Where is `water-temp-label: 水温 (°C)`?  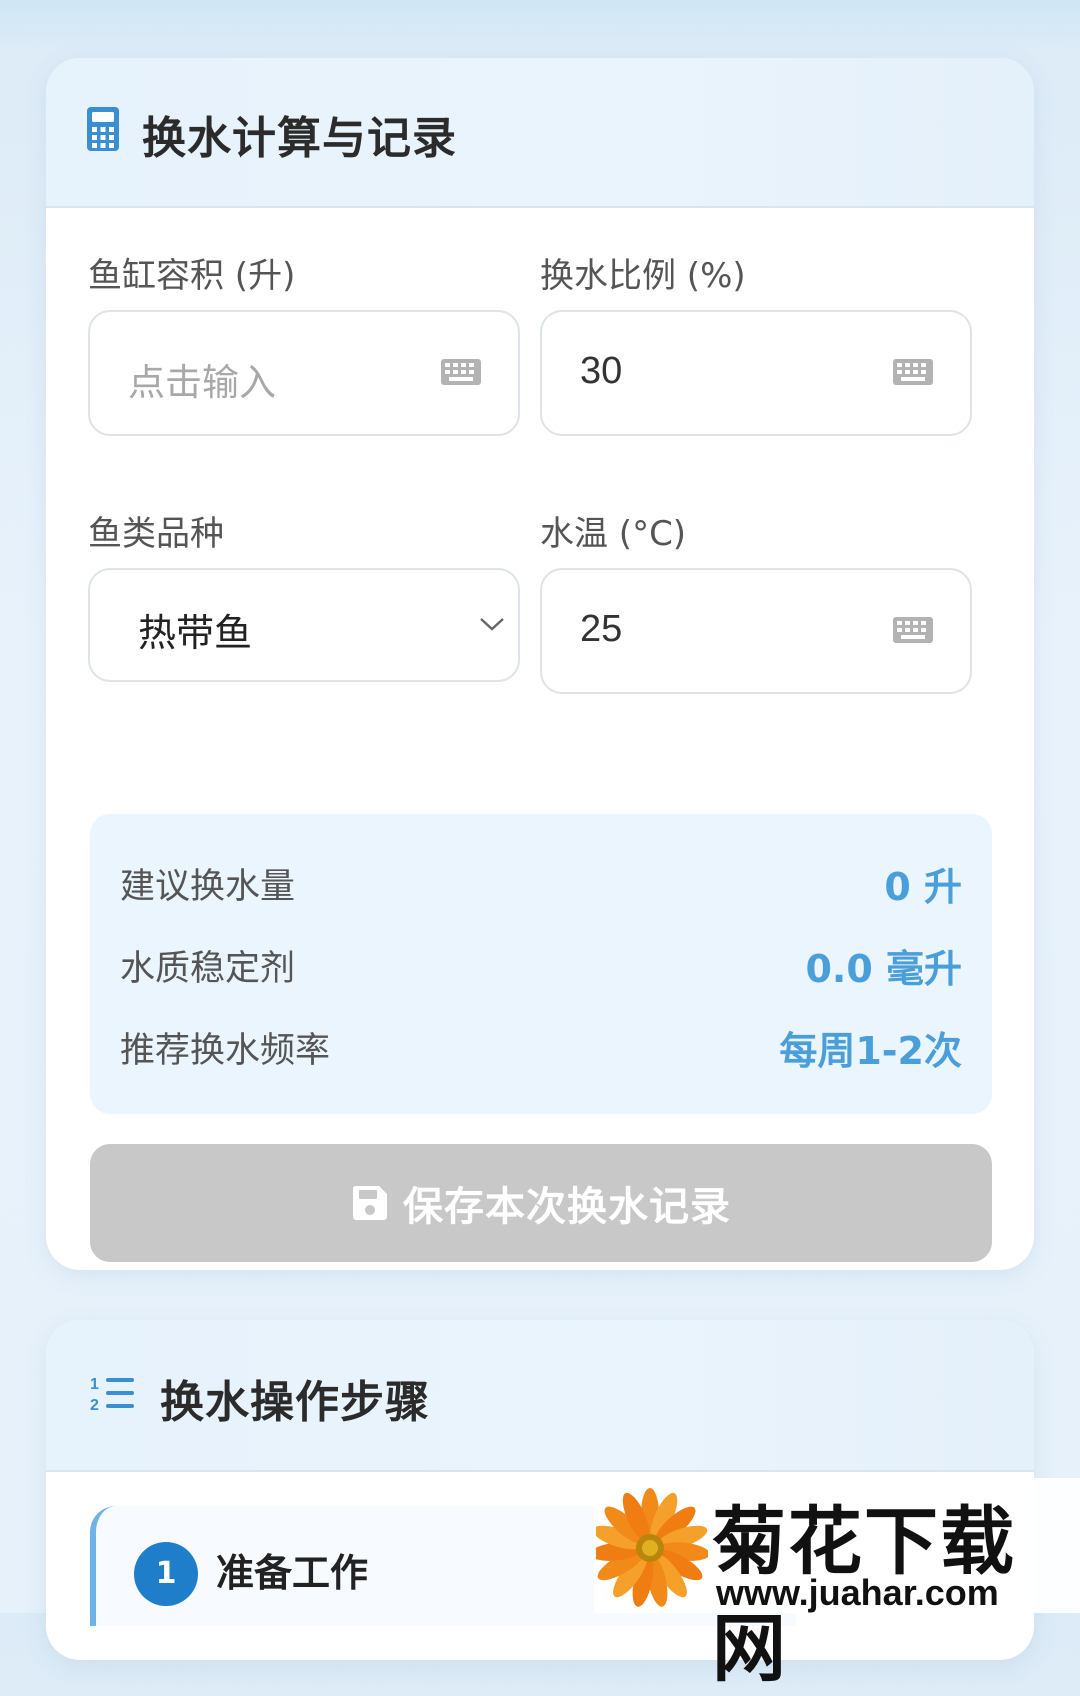
water-temp-label: 水温 (°C) is located at coordinates (613, 534).